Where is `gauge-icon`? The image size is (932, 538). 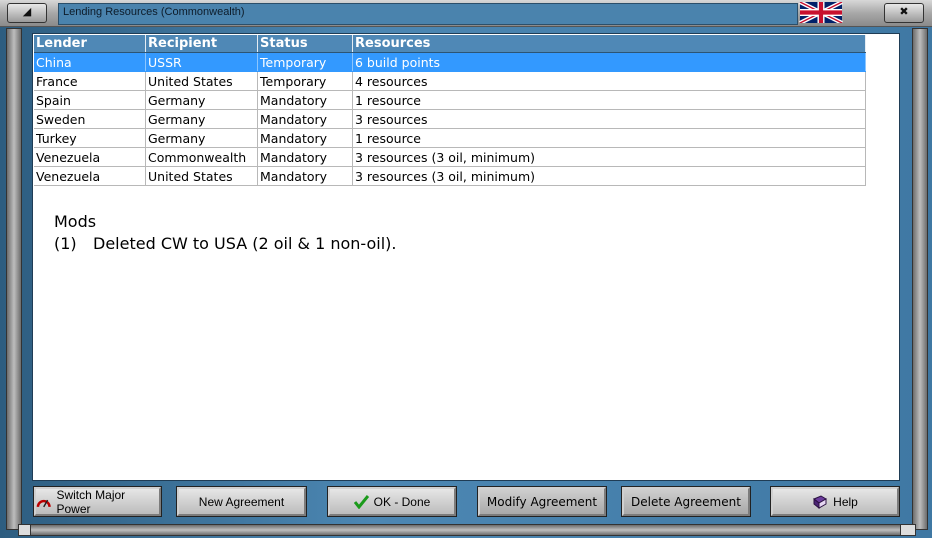
gauge-icon is located at coordinates (43, 503).